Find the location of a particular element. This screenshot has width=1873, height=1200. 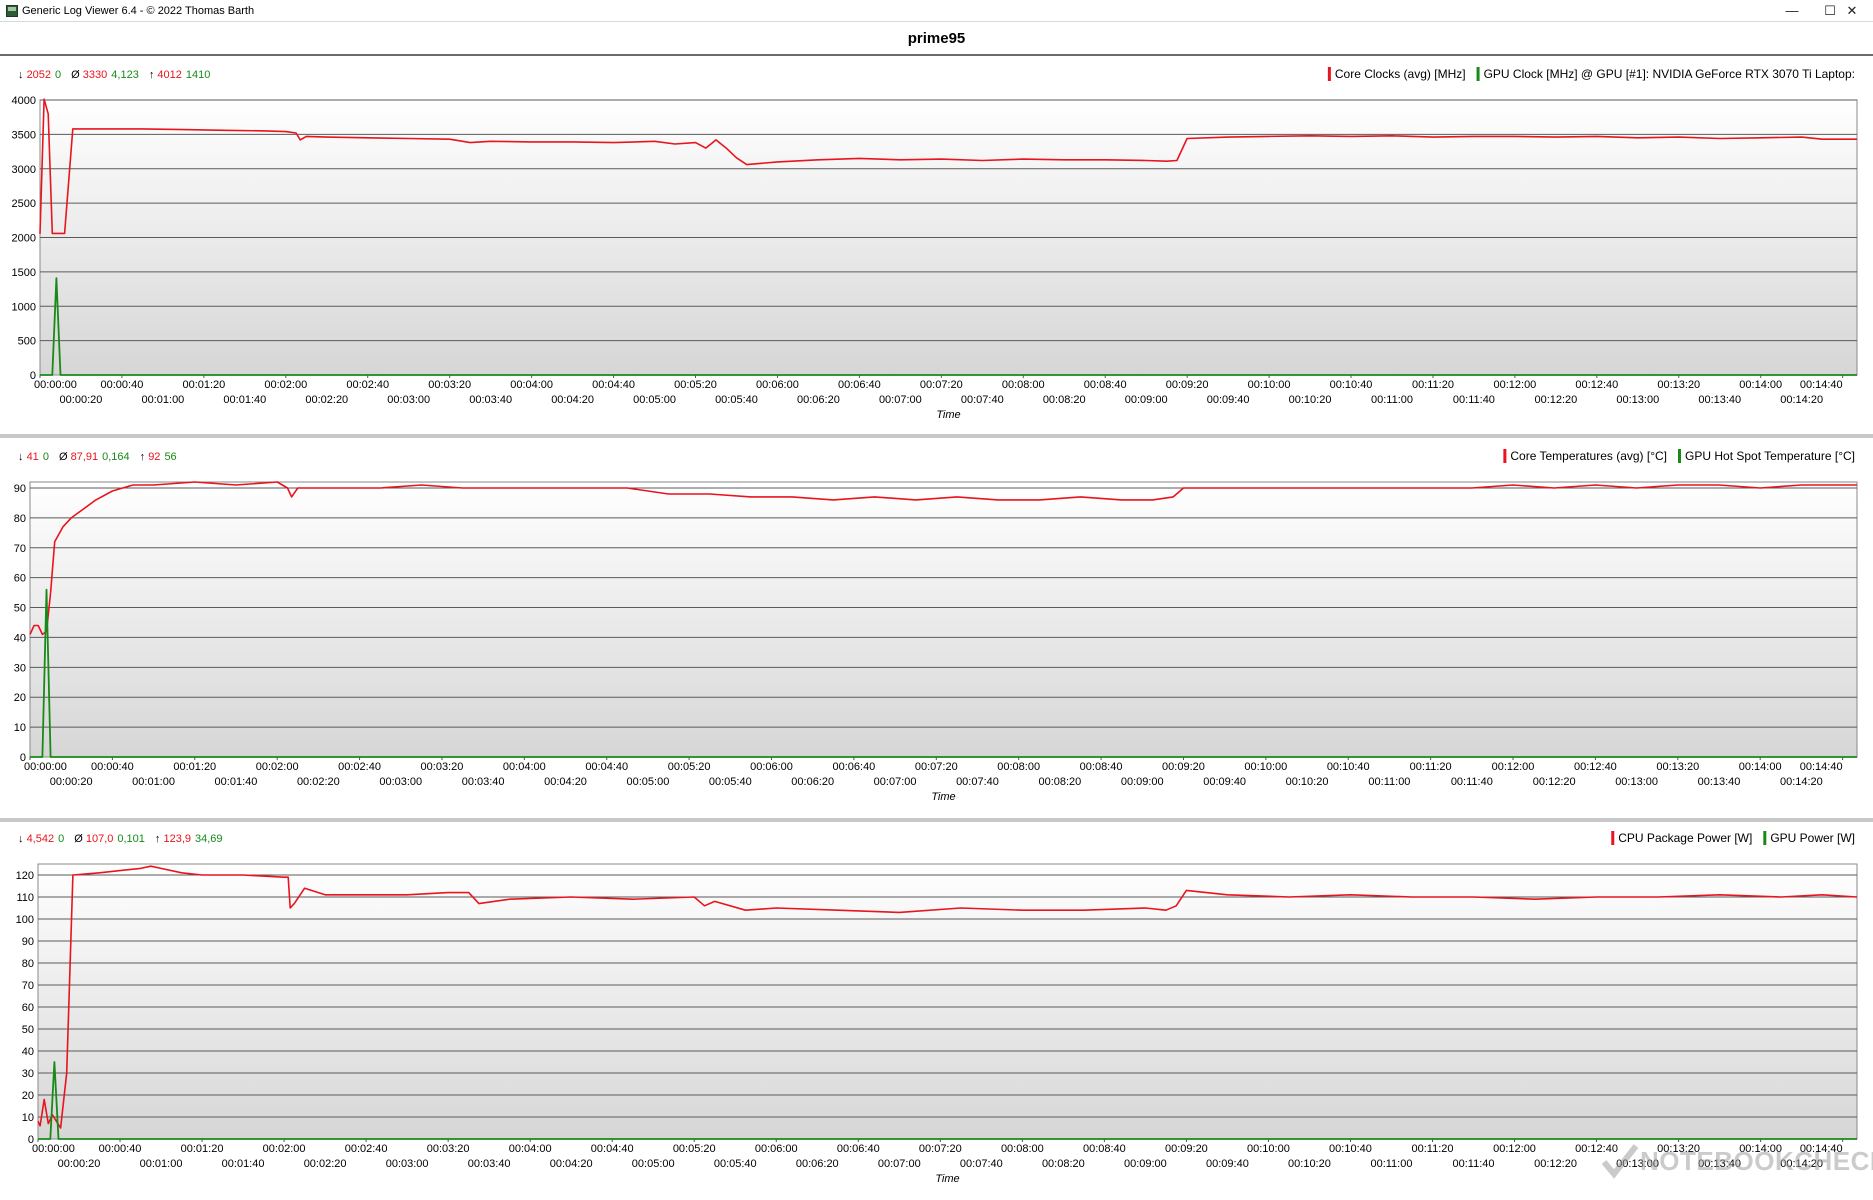

y-tick-label: 80 is located at coordinates (20, 519).